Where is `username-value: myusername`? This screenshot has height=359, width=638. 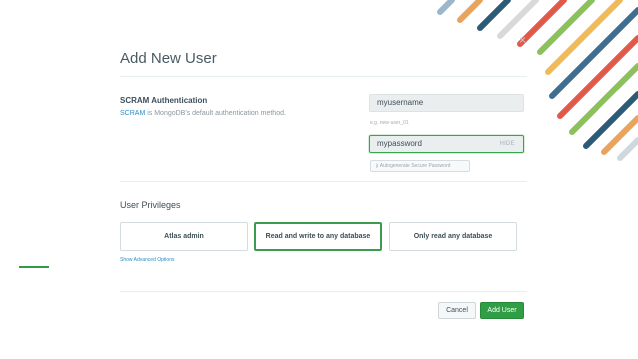 username-value: myusername is located at coordinates (400, 102).